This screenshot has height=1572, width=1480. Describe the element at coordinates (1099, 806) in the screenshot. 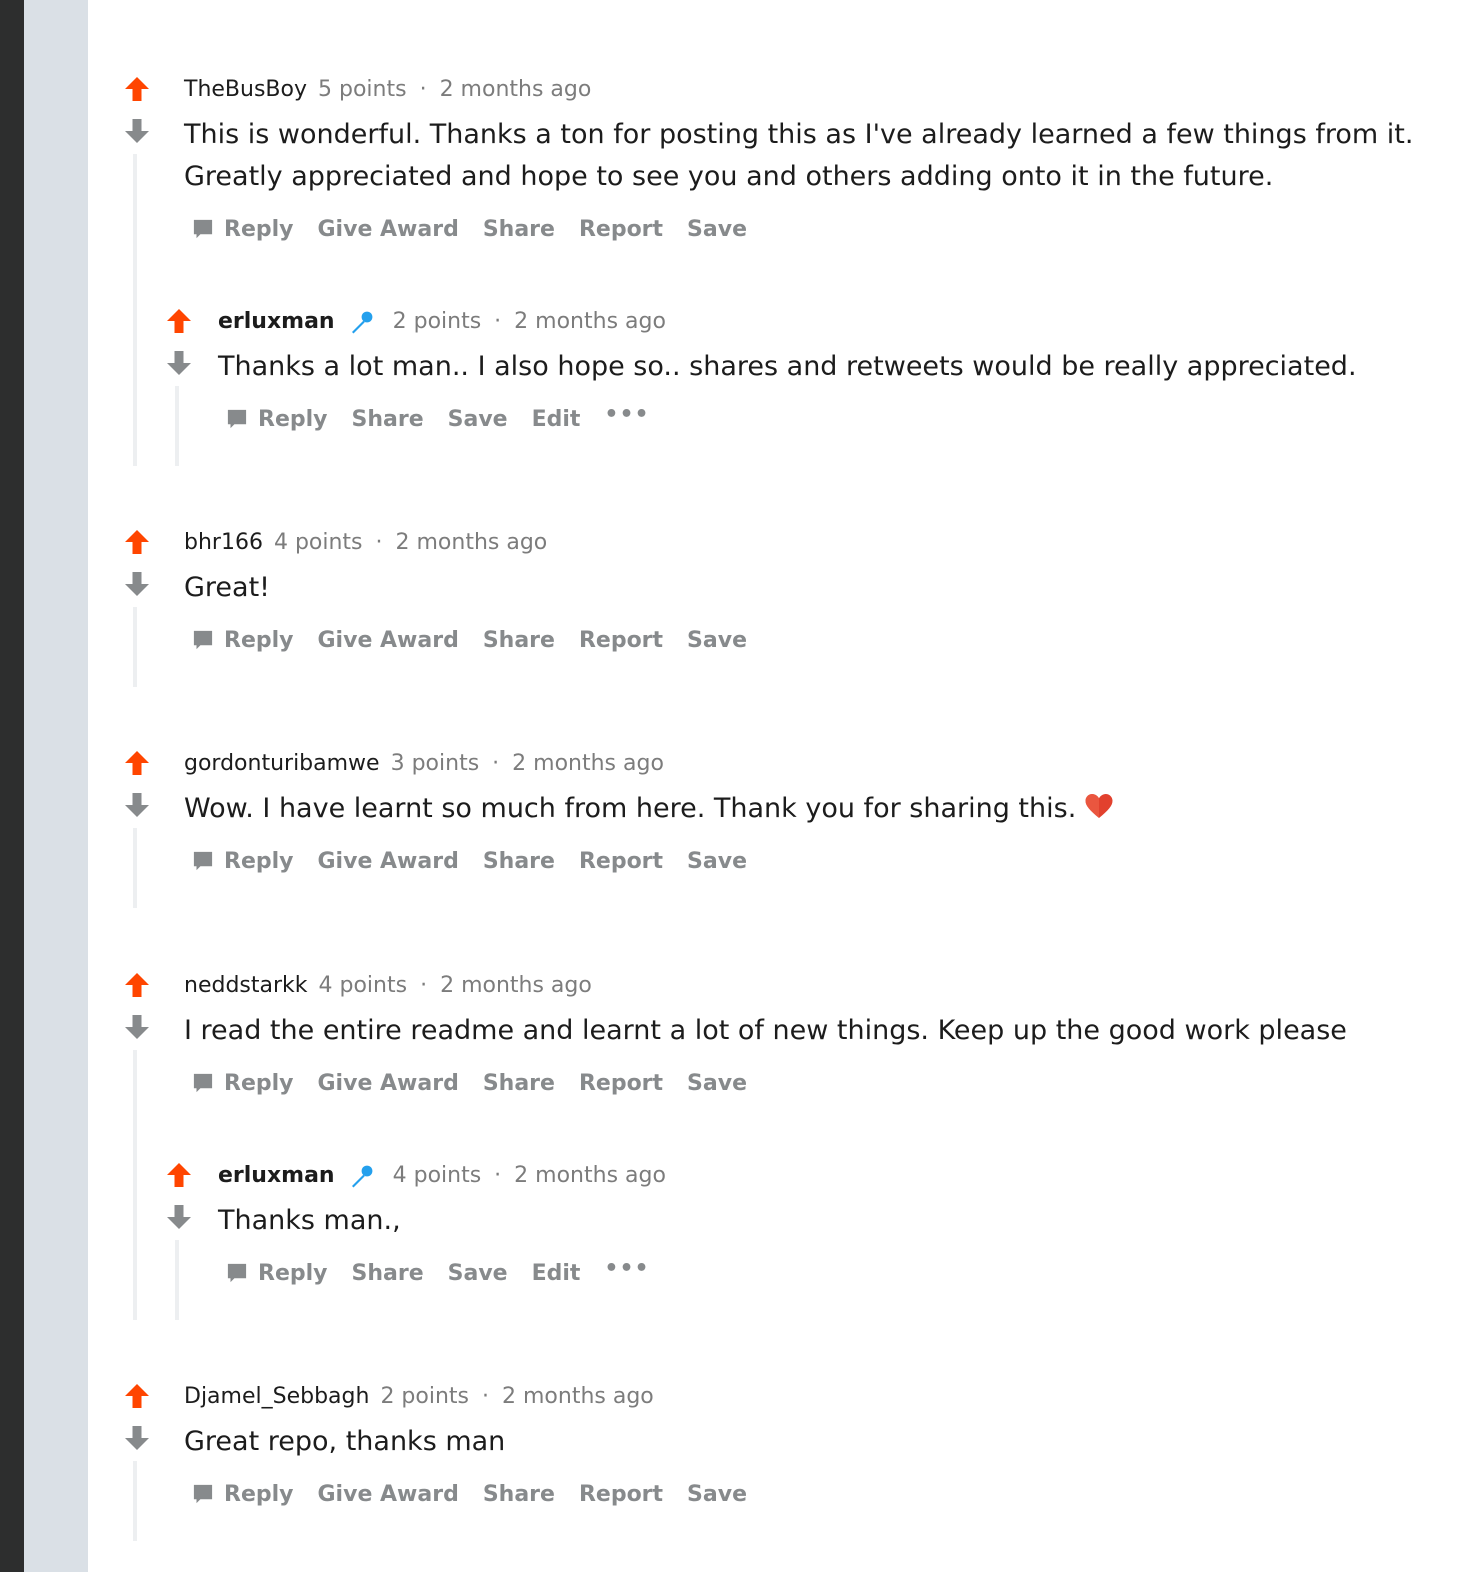

I see `heart-icon` at that location.